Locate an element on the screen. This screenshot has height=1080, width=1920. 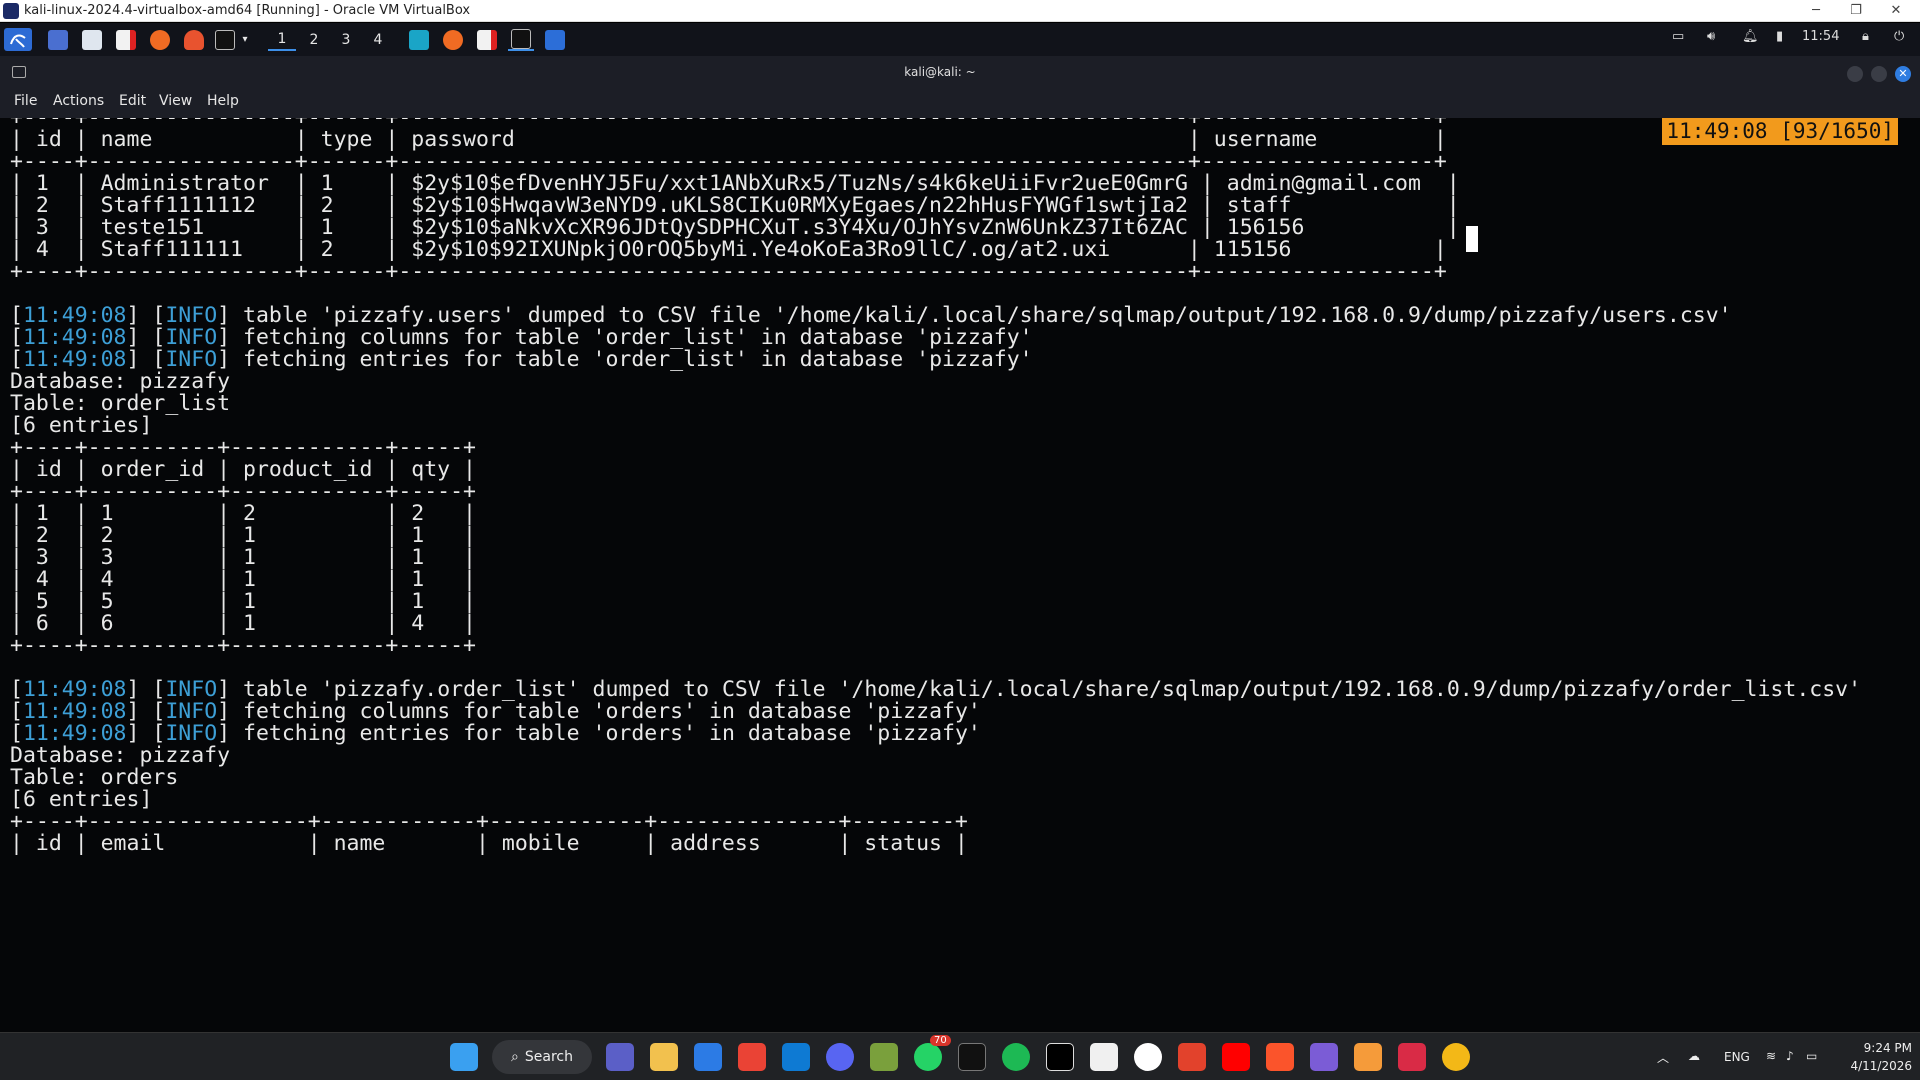
panel-clock: 11:54 is located at coordinates (1820, 36).